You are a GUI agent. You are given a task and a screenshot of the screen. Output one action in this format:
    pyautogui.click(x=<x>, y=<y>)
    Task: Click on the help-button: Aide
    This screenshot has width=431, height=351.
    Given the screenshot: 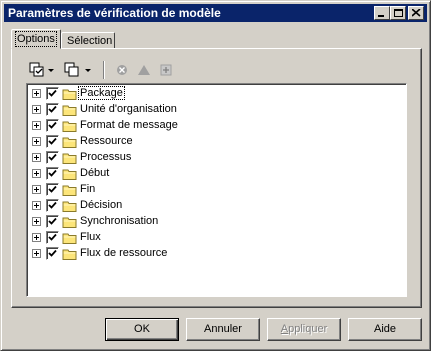 What is the action you would take?
    pyautogui.click(x=385, y=329)
    